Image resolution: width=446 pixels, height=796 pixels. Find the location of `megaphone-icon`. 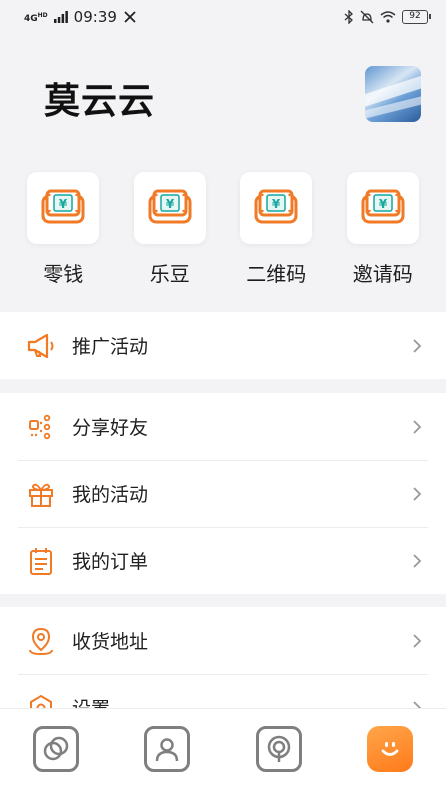

megaphone-icon is located at coordinates (41, 346).